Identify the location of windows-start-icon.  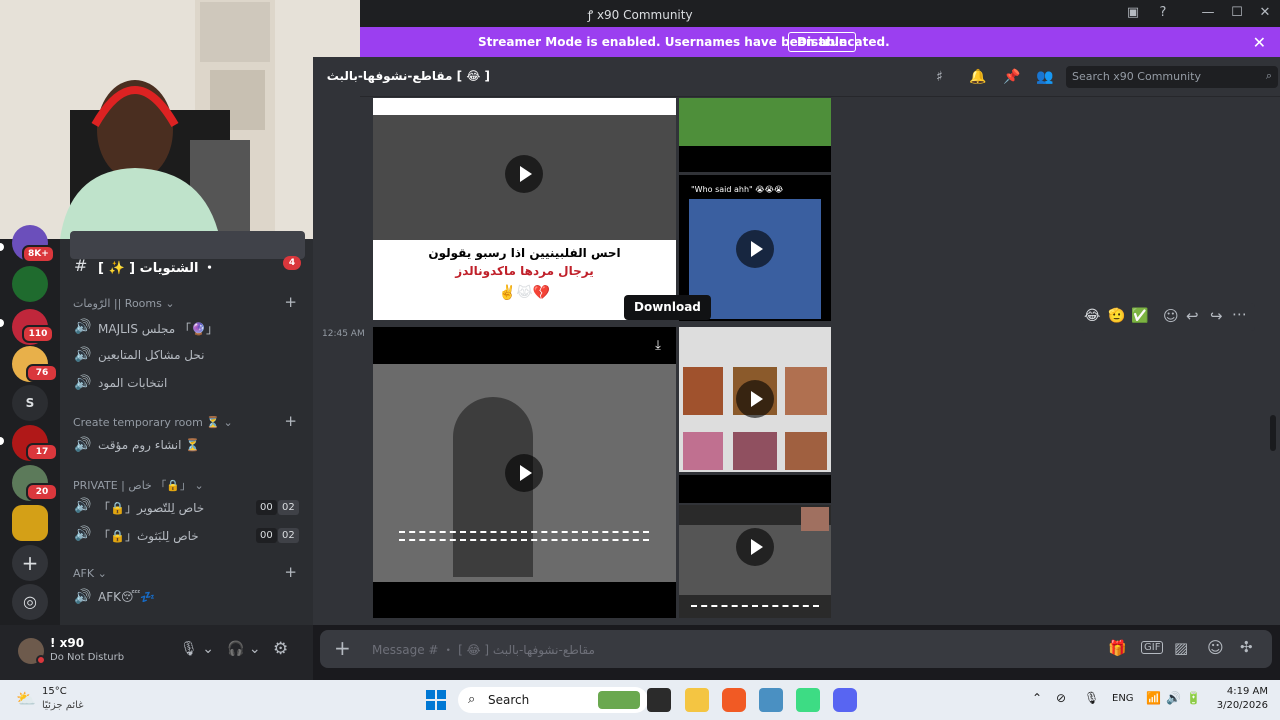
(436, 700).